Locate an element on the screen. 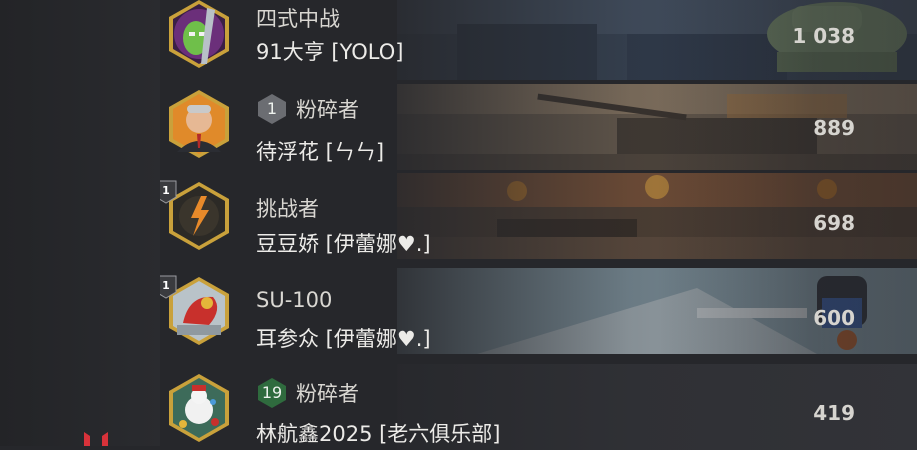 This screenshot has width=917, height=450. row-title-text: 挑战者 is located at coordinates (287, 209).